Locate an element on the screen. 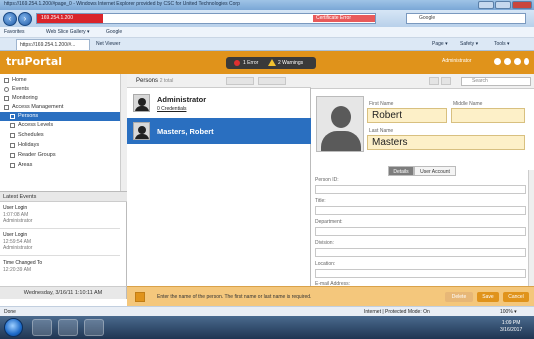 This screenshot has width=534, height=339. location-field is located at coordinates (420, 273).